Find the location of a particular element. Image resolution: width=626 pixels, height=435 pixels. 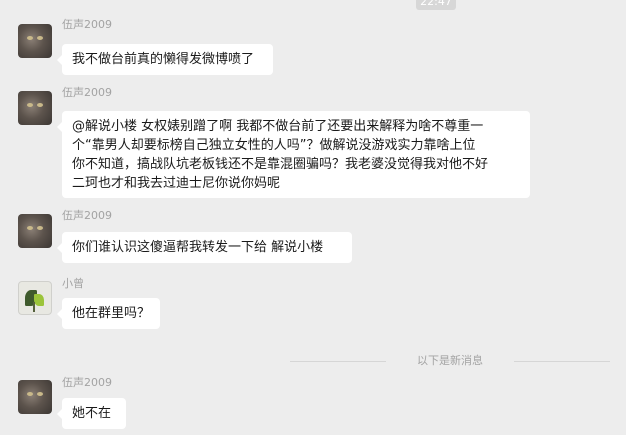

message-bubble: 你们谁认识这傻逼帮我转发一下给 解说小楼 is located at coordinates (204, 247).